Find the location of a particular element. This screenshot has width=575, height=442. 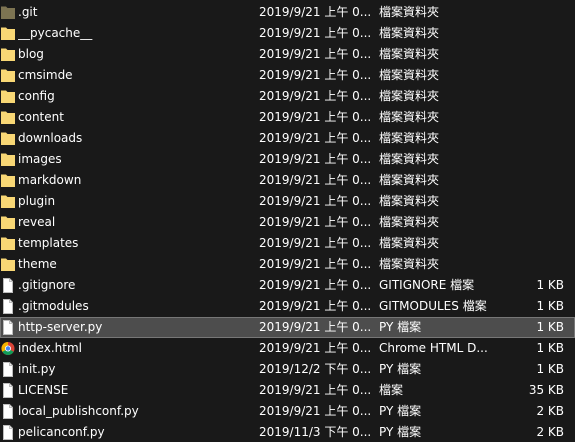

file-row: init.py 2019/12/2 下午 0... PY 檔案 1 KB is located at coordinates (287, 369).